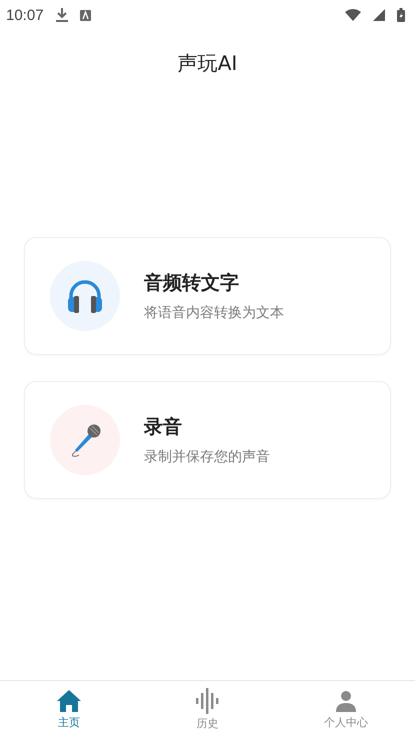  I want to click on feature-card: 录音 录制并保存您的声音, so click(207, 440).